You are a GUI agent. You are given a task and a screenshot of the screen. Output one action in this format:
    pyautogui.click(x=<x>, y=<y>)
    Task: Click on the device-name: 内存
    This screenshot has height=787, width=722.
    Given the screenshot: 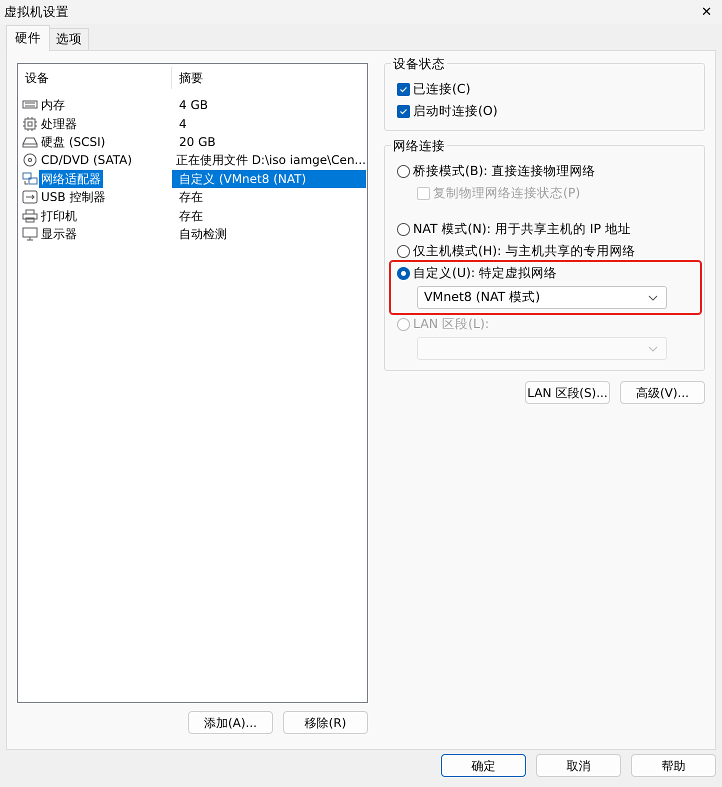 What is the action you would take?
    pyautogui.click(x=53, y=105)
    